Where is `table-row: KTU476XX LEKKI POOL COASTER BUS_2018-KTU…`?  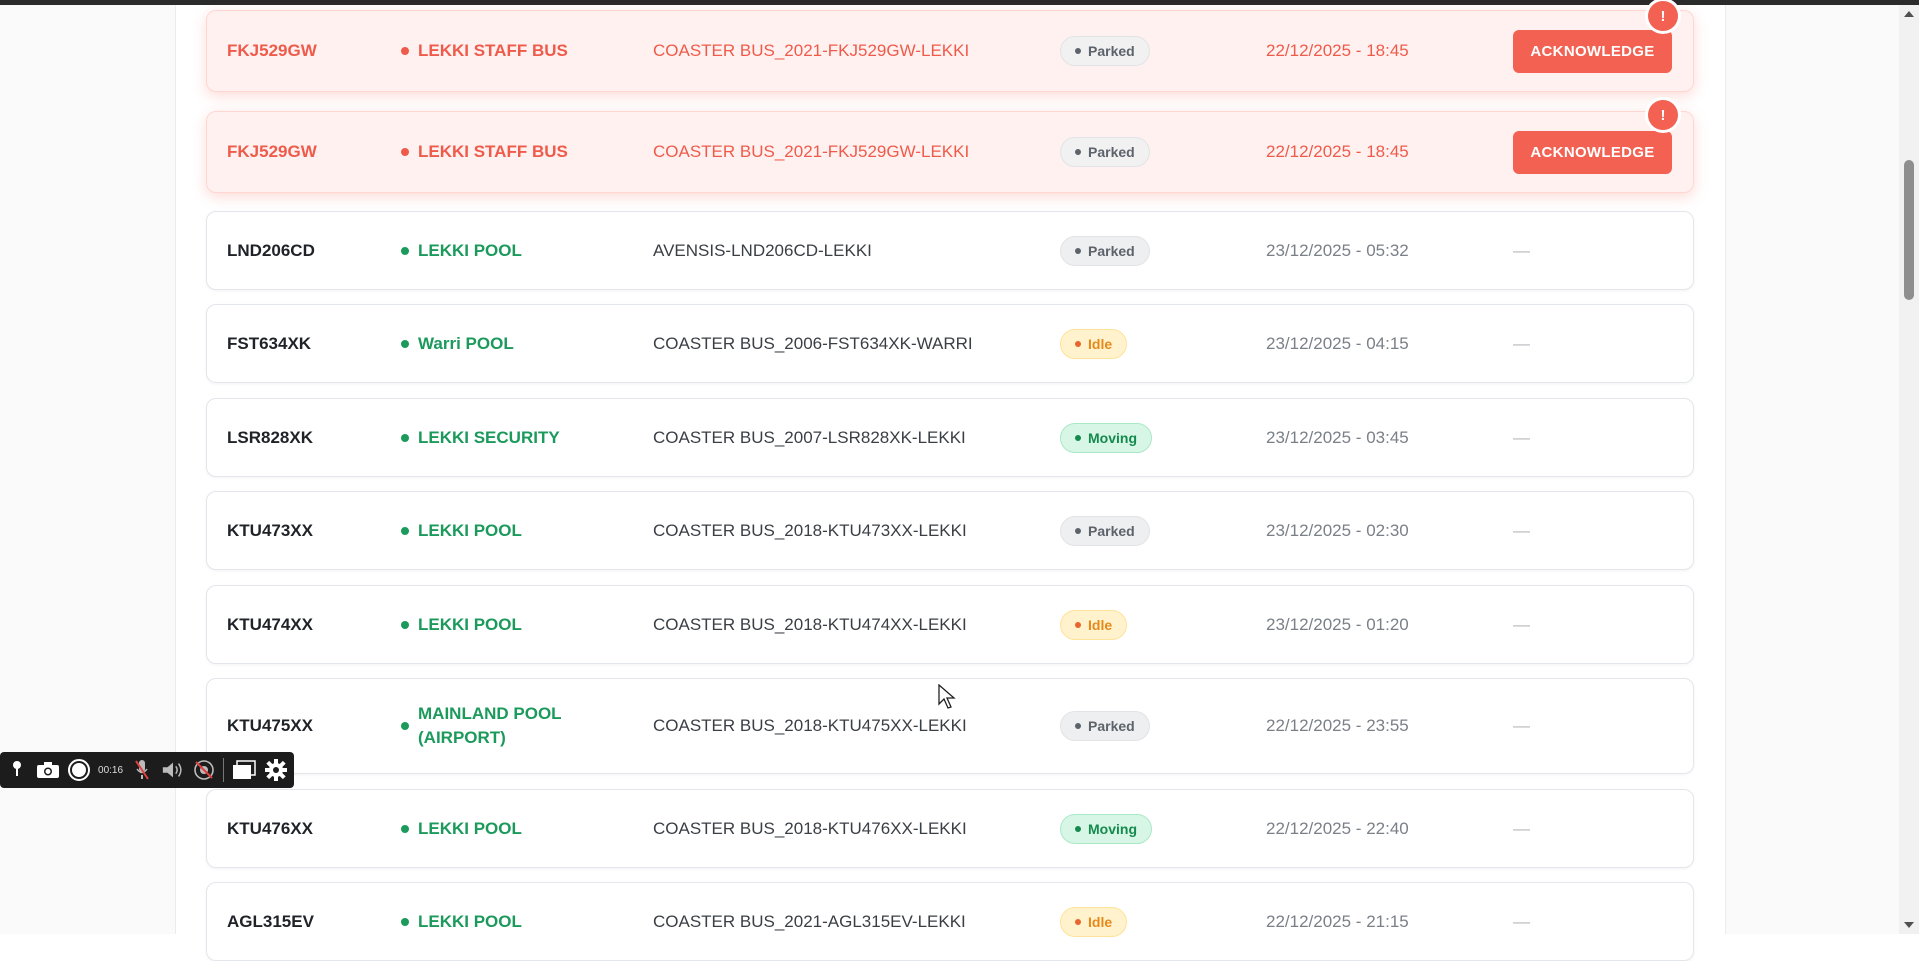 table-row: KTU476XX LEKKI POOL COASTER BUS_2018-KTU… is located at coordinates (950, 828).